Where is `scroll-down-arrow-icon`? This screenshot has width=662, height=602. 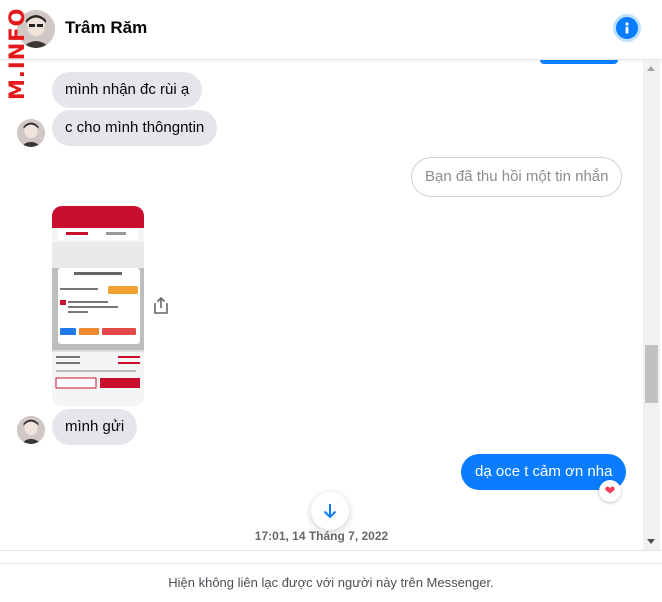
scroll-down-arrow-icon is located at coordinates (651, 541).